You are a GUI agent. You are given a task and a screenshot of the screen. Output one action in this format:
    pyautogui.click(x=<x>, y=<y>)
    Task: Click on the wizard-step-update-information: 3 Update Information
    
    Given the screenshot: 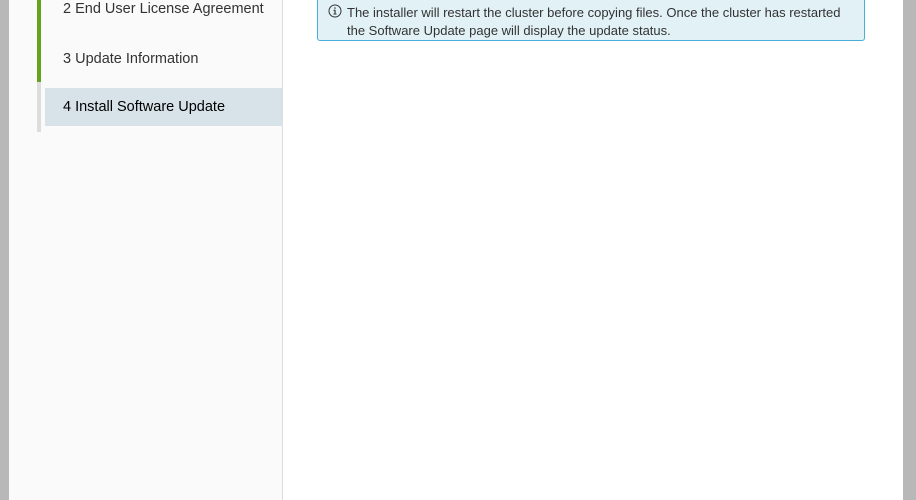 What is the action you would take?
    pyautogui.click(x=159, y=57)
    